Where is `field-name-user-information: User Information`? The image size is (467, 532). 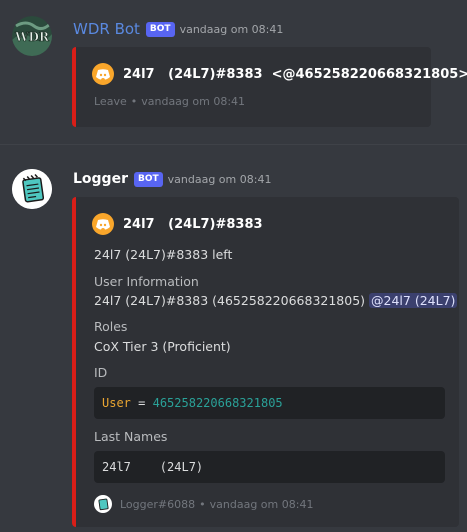
field-name-user-information: User Information is located at coordinates (146, 281).